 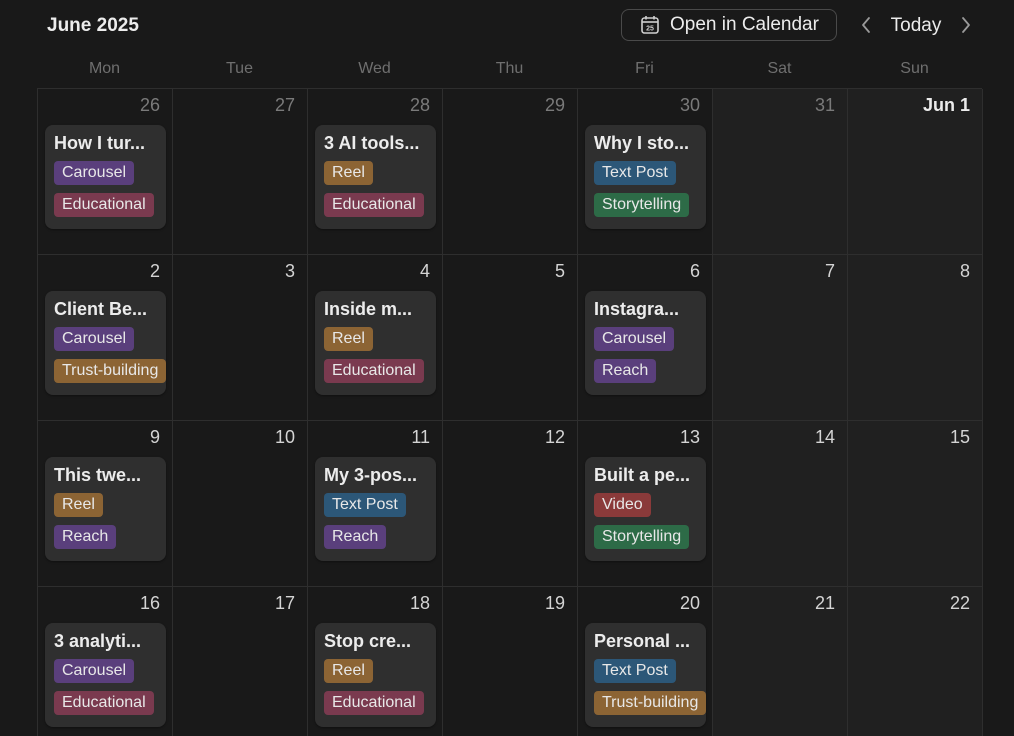 I want to click on day-number: 7, so click(x=829, y=271).